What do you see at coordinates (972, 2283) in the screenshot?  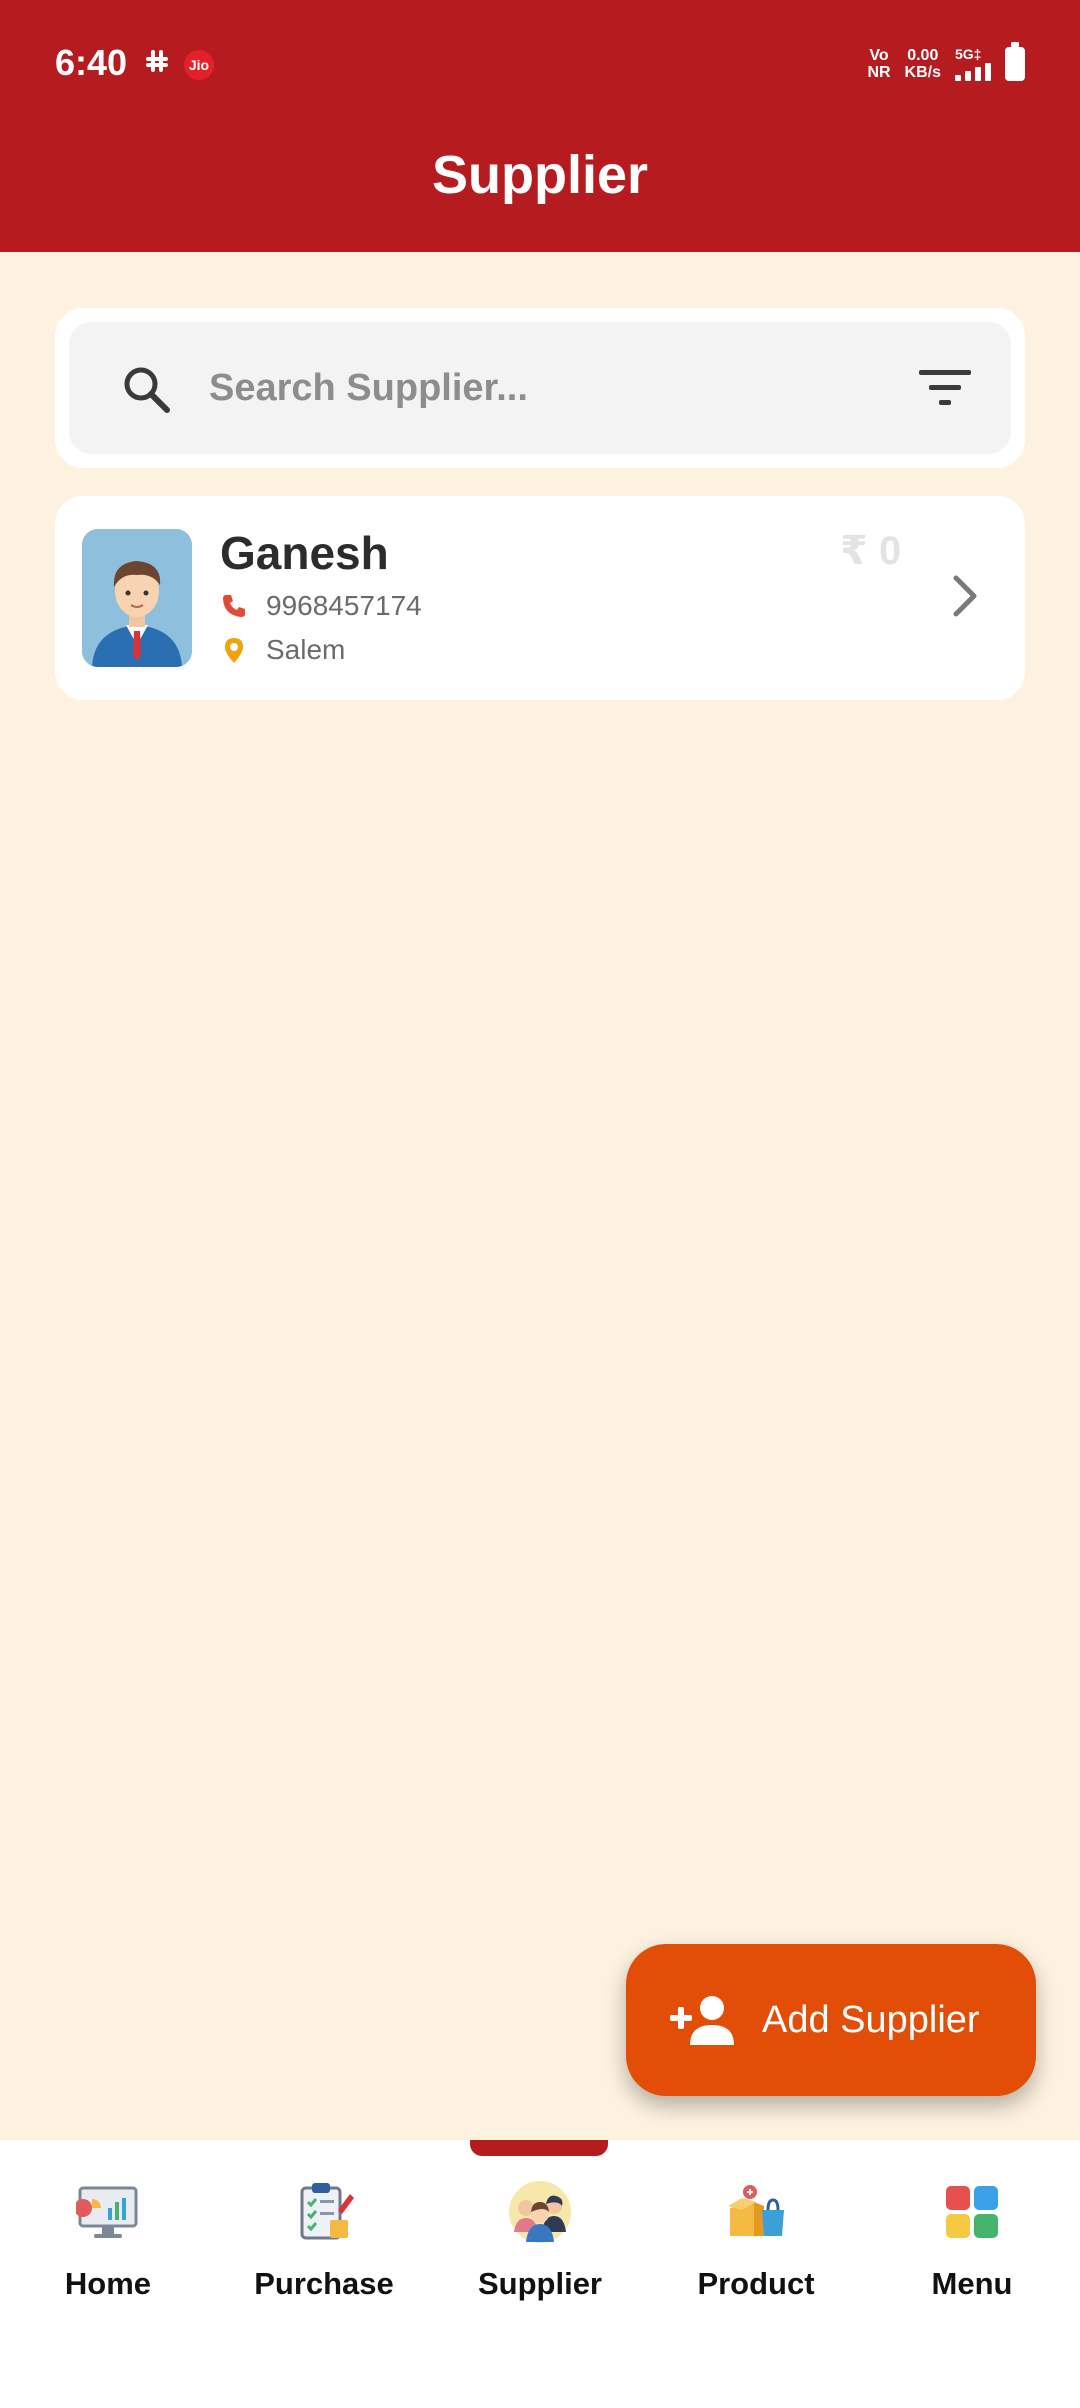 I see `nav-menu-label: Menu` at bounding box center [972, 2283].